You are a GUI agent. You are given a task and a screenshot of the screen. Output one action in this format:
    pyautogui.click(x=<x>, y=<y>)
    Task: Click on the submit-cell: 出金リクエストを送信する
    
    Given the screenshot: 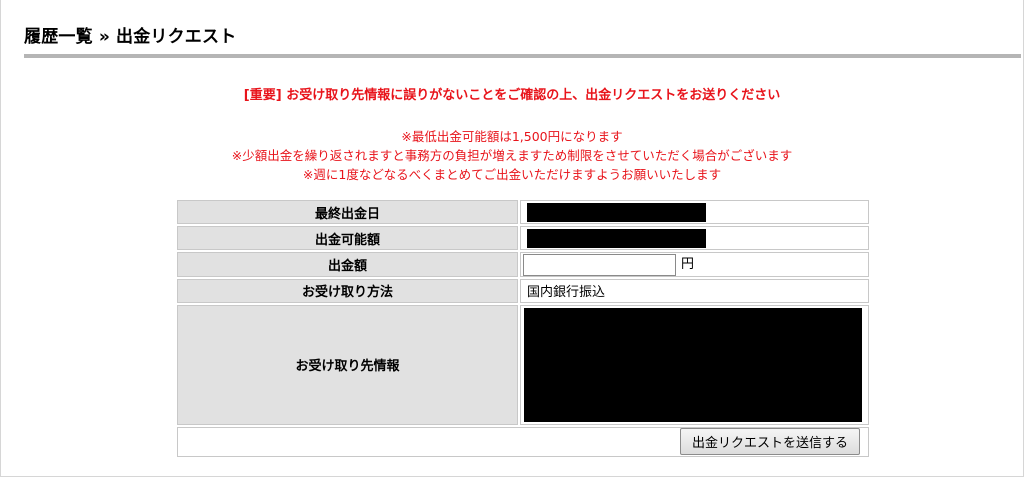 What is the action you would take?
    pyautogui.click(x=523, y=441)
    